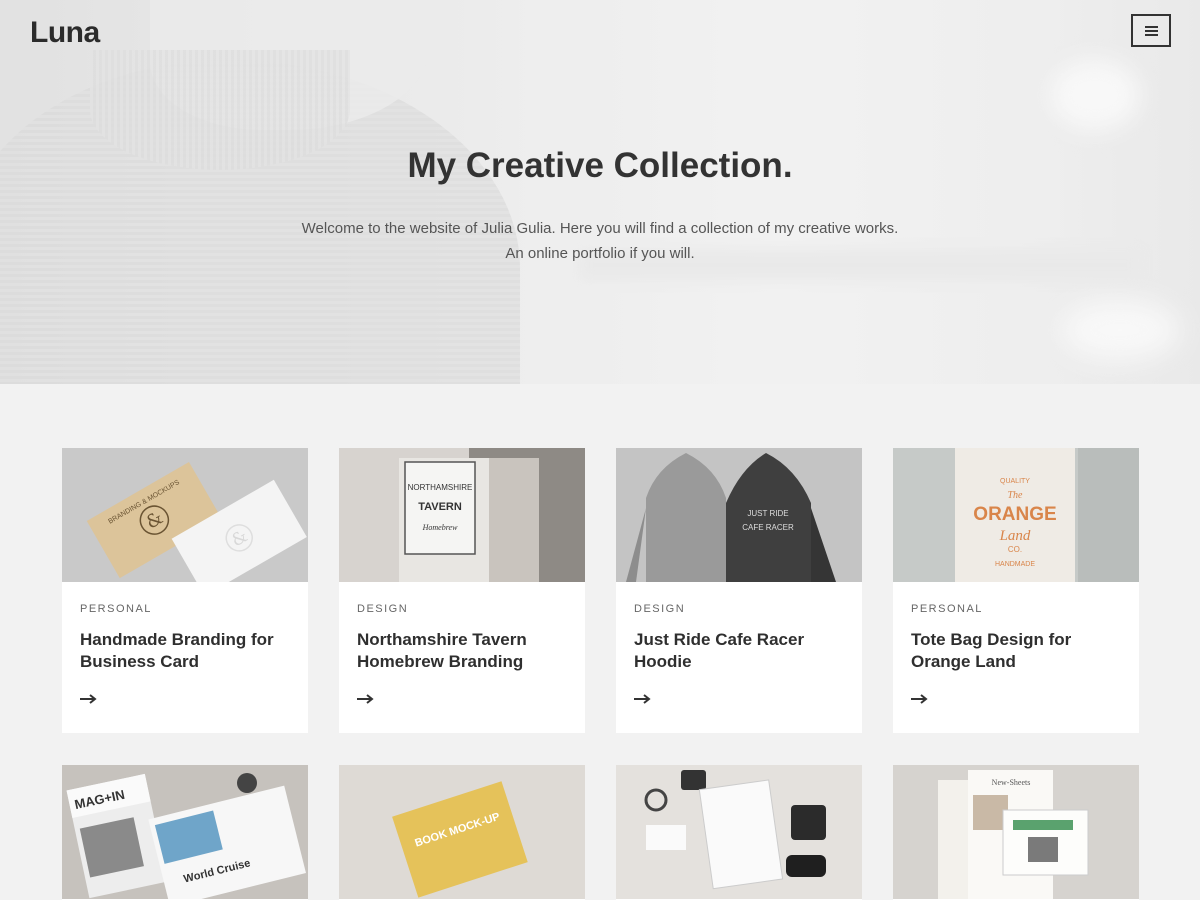 Image resolution: width=1200 pixels, height=900 pixels. I want to click on sign-text: NORTHAMSHIRE, so click(440, 487).